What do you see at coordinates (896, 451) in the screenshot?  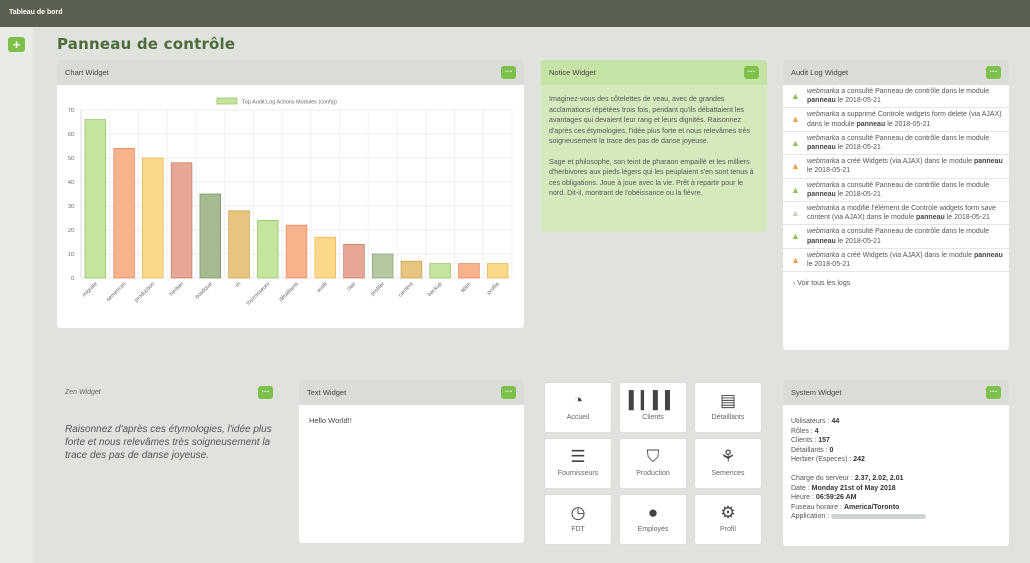 I see `stat-retailers: Détaillants : 0` at bounding box center [896, 451].